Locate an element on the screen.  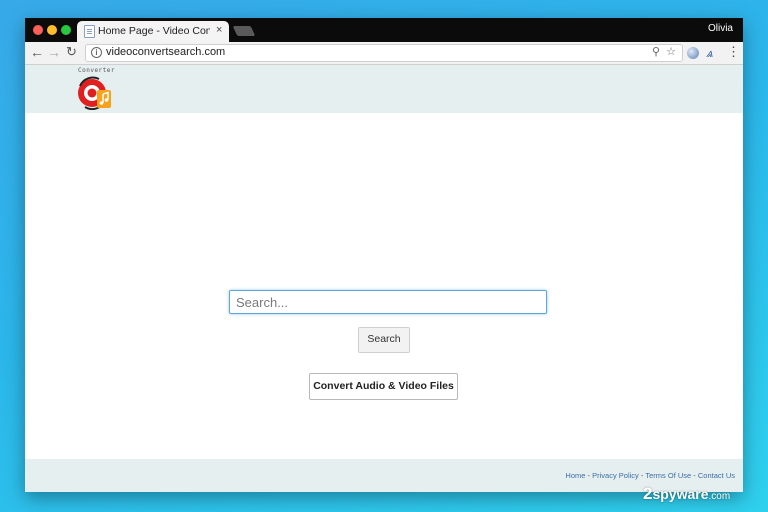
close-window-button is located at coordinates (38, 30).